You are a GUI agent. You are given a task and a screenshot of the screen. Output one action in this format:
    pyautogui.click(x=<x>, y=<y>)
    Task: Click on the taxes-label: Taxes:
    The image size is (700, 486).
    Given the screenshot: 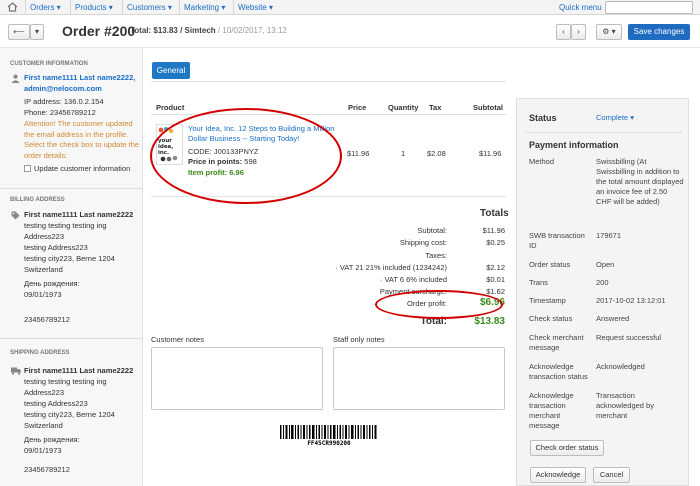 What is the action you would take?
    pyautogui.click(x=436, y=255)
    